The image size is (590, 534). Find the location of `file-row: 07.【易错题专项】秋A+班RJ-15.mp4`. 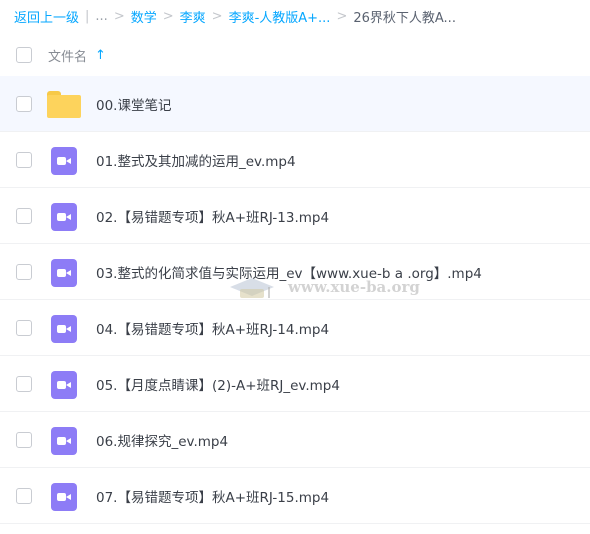

file-row: 07.【易错题专项】秋A+班RJ-15.mp4 is located at coordinates (295, 496).